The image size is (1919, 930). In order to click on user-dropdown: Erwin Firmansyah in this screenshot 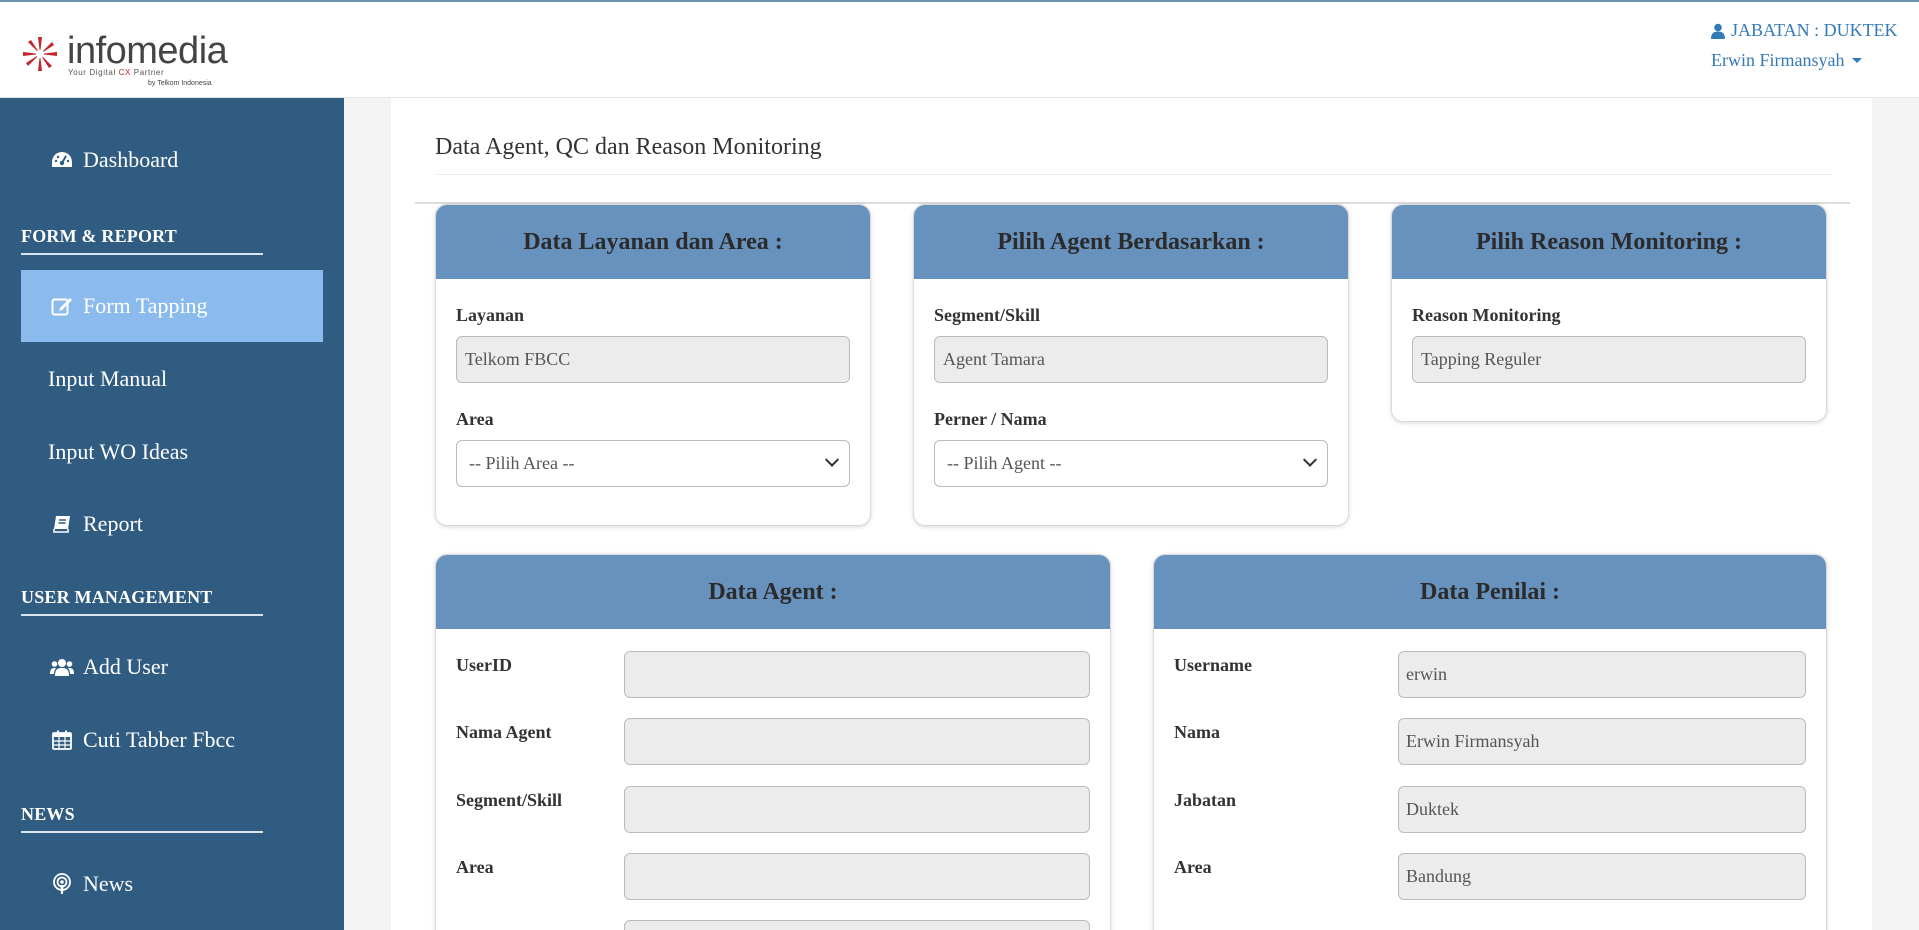, I will do `click(1815, 60)`.